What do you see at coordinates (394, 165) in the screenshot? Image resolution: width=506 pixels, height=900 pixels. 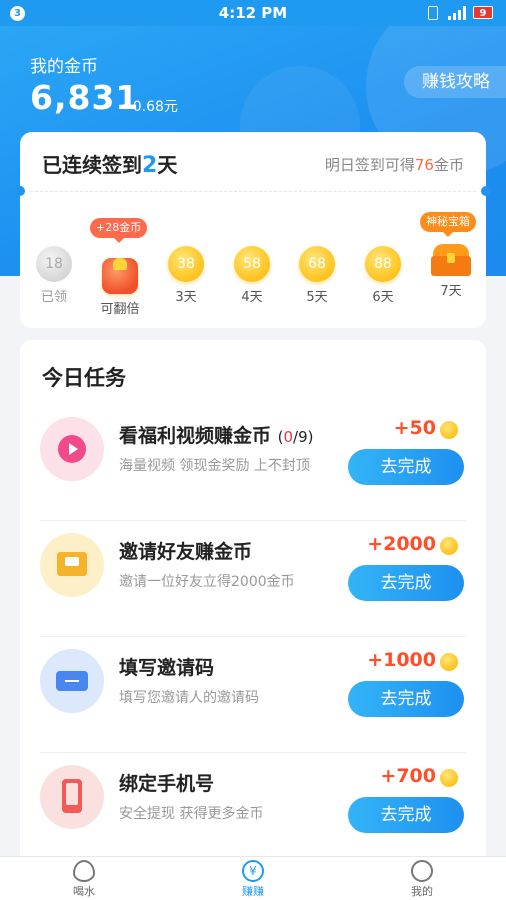 I see `checkin-tomorrow-tip: 明日签到可得76金币` at bounding box center [394, 165].